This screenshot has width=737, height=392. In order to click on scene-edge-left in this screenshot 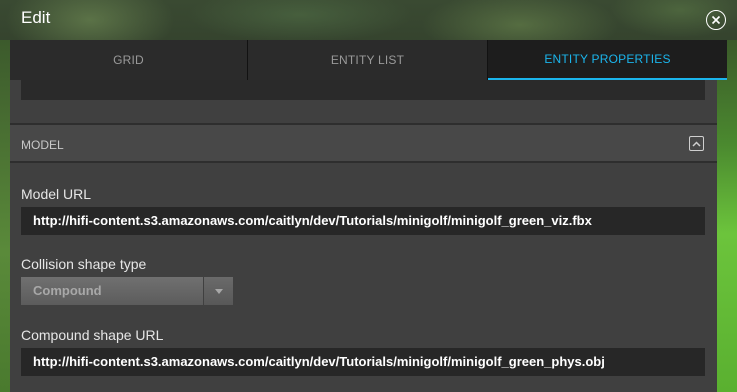, I will do `click(5, 216)`.